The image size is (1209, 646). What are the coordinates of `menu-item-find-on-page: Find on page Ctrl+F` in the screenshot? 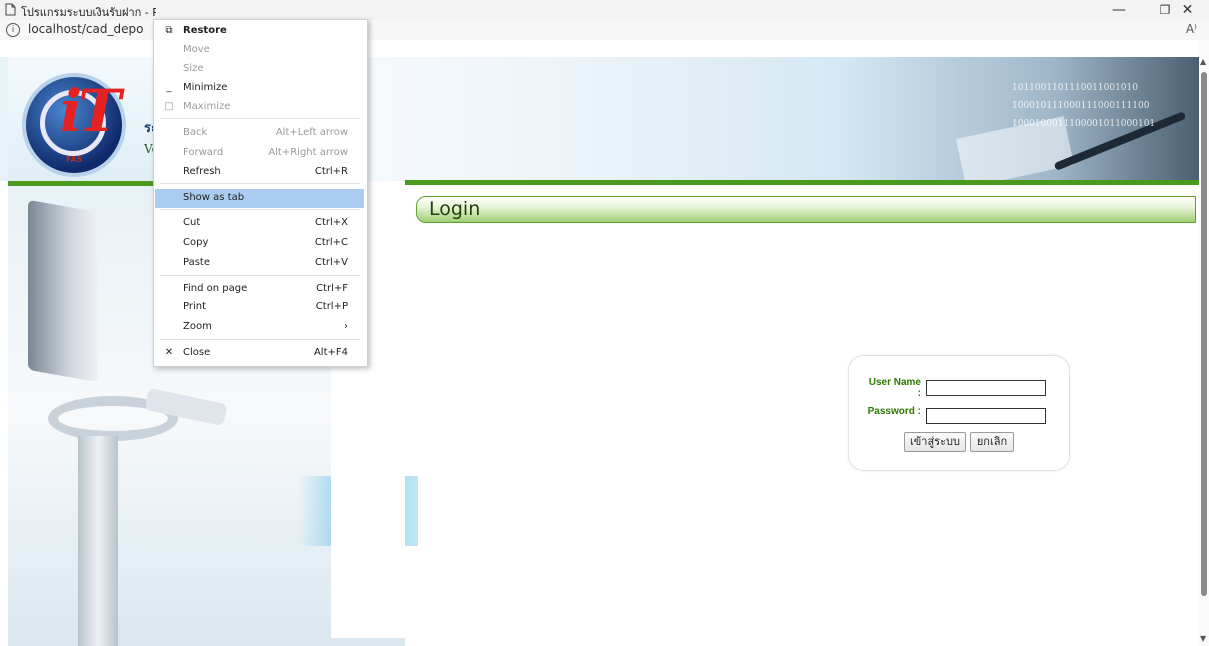 It's located at (259, 289).